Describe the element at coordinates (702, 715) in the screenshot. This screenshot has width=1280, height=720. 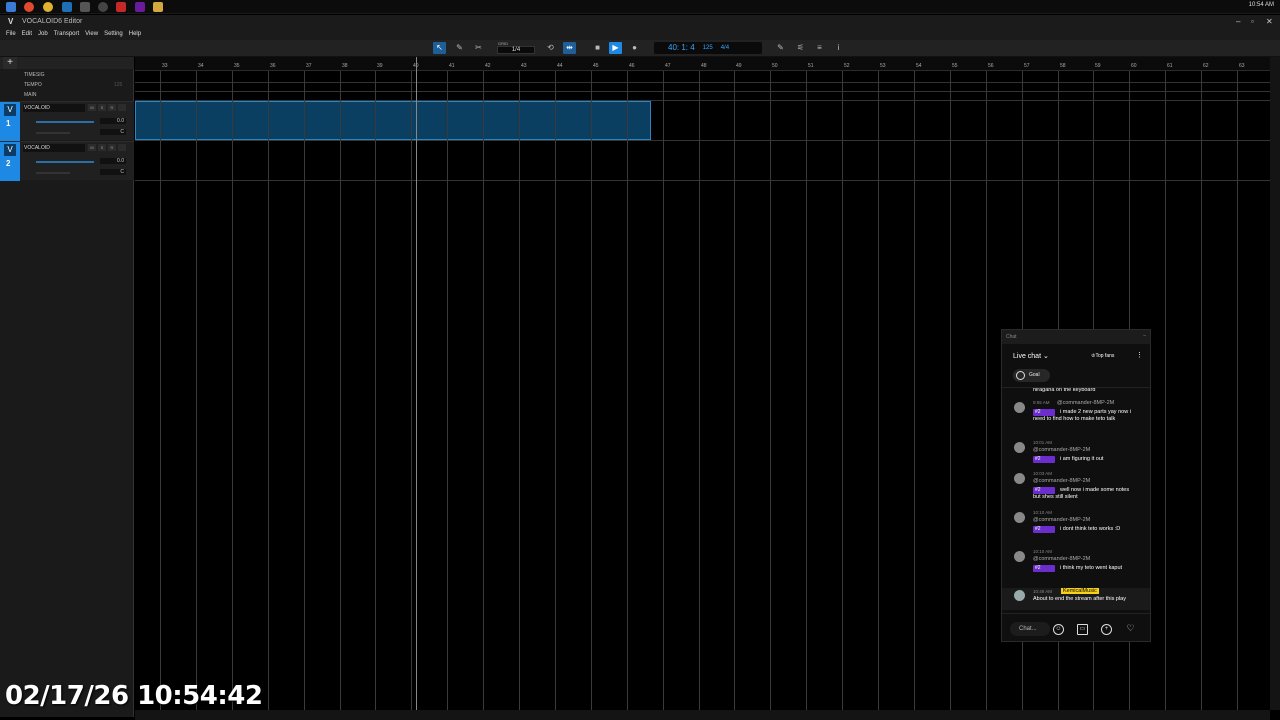
I see `horizontal-scrollbar` at that location.